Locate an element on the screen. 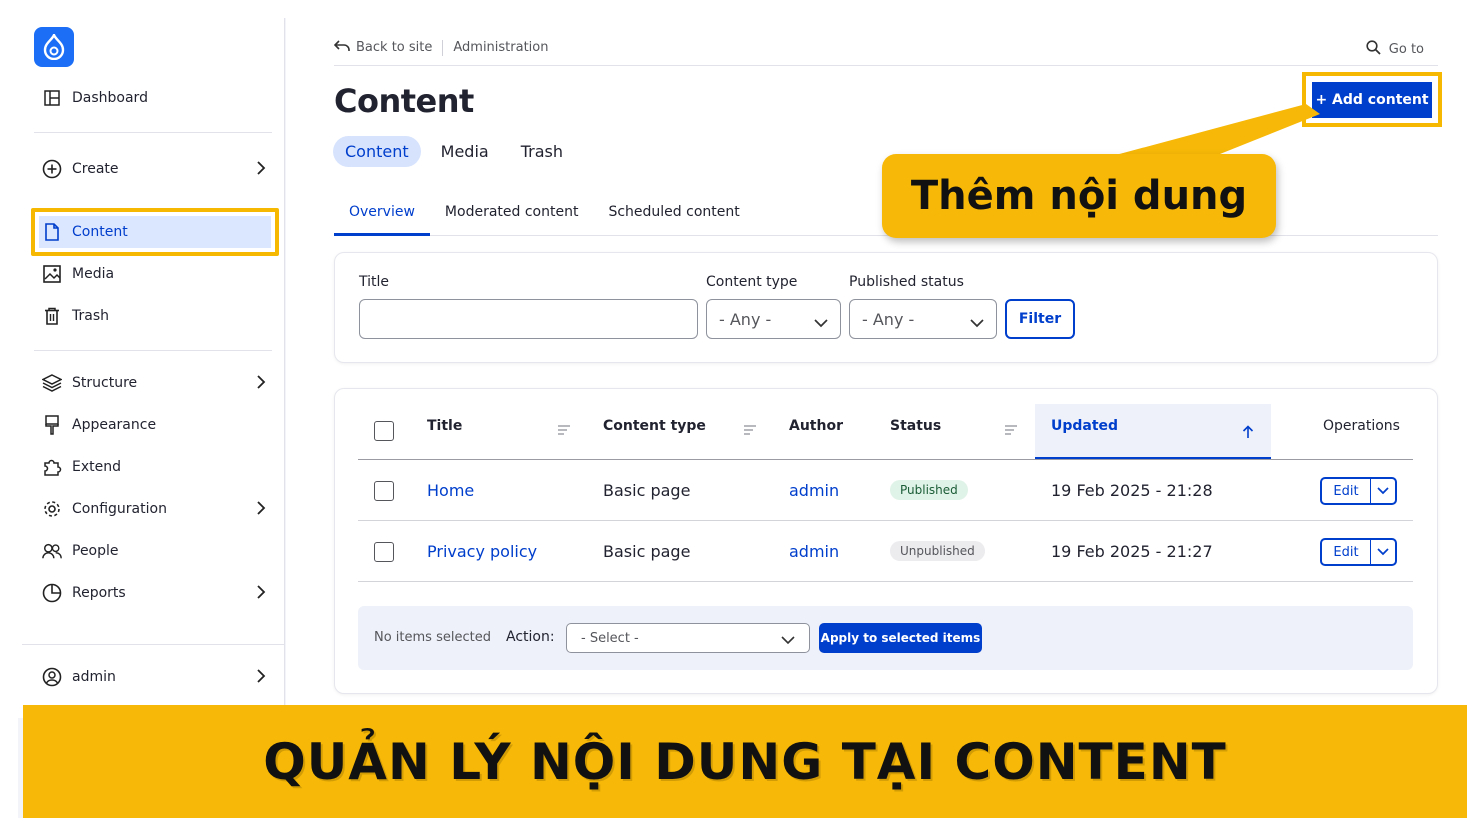  sidebar-item-label: Structure is located at coordinates (105, 383).